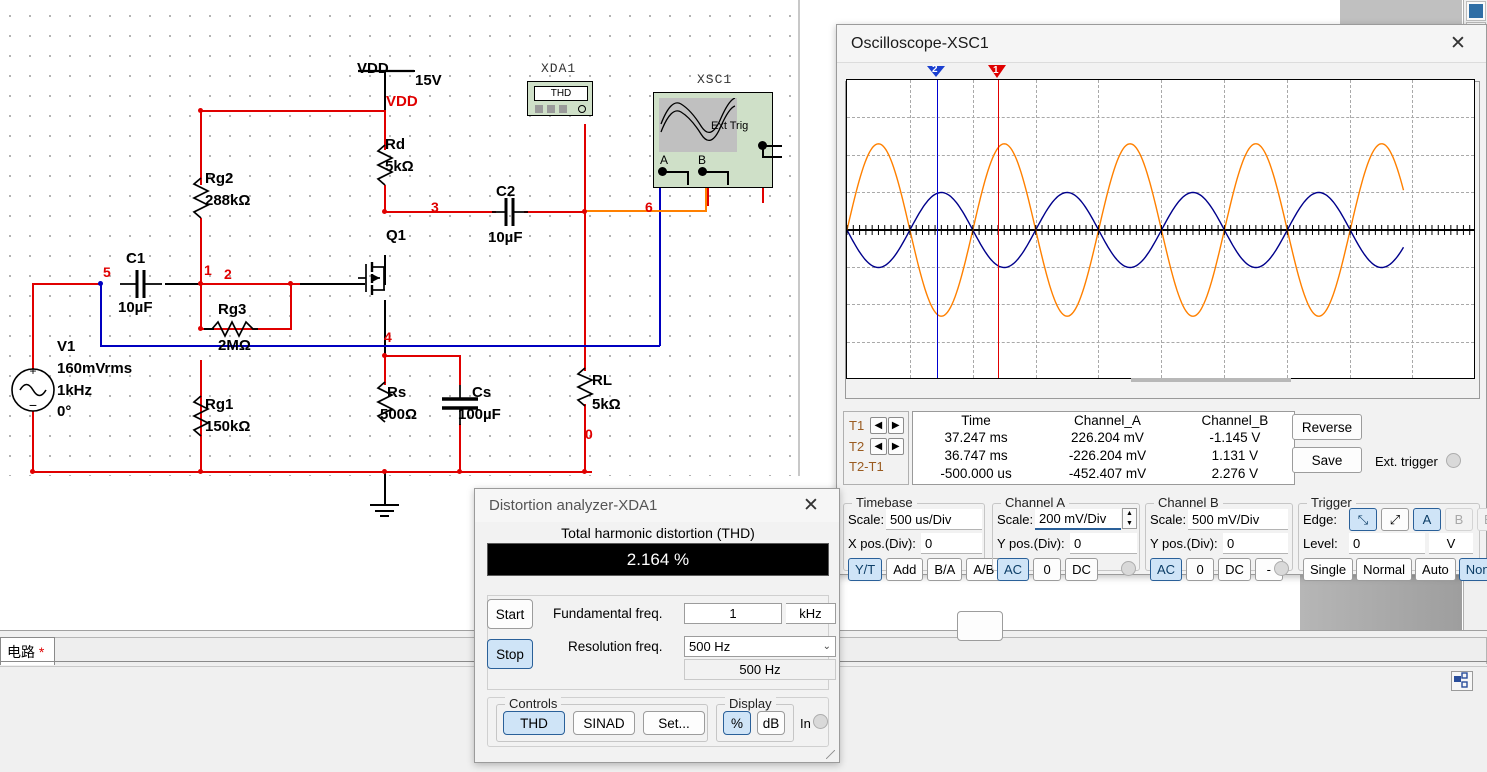 The height and width of the screenshot is (772, 1487). What do you see at coordinates (510, 614) in the screenshot?
I see `start-button-real: Start` at bounding box center [510, 614].